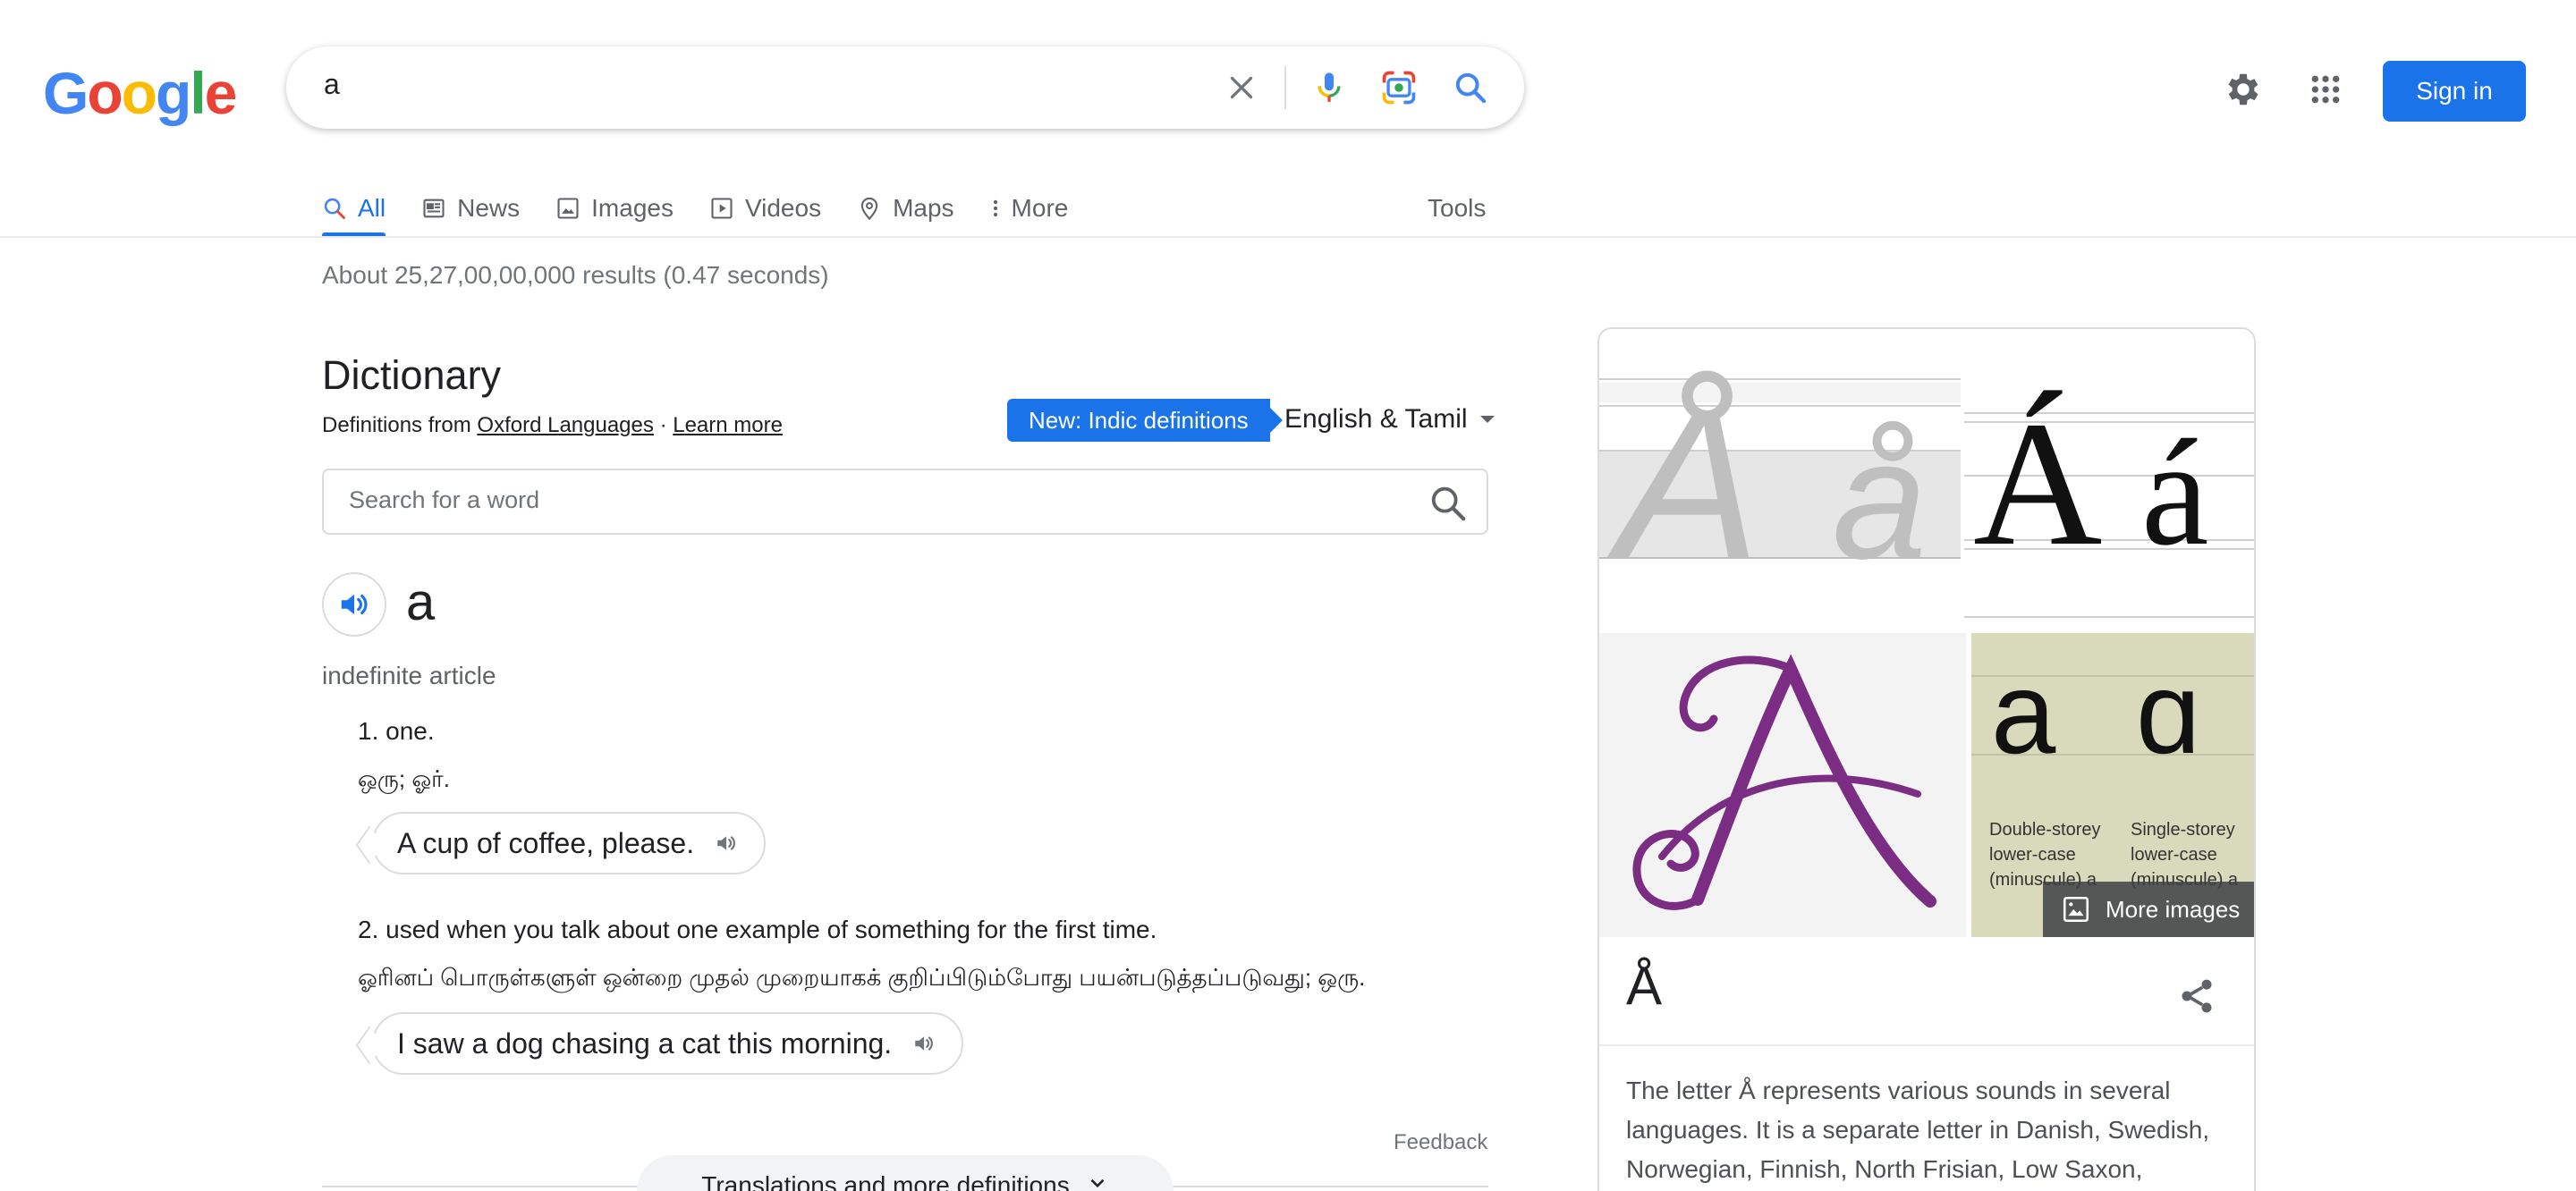  Describe the element at coordinates (221, 93) in the screenshot. I see `logo-letter: e` at that location.